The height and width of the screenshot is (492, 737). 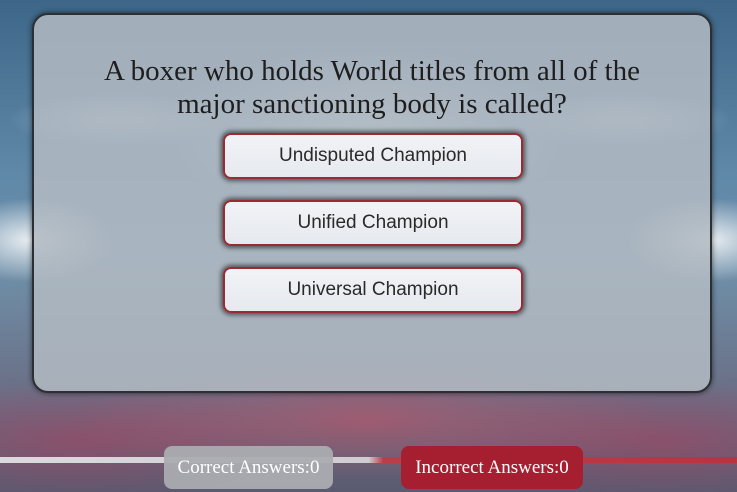 I want to click on answer-button-2: Unified Champion, so click(x=373, y=223).